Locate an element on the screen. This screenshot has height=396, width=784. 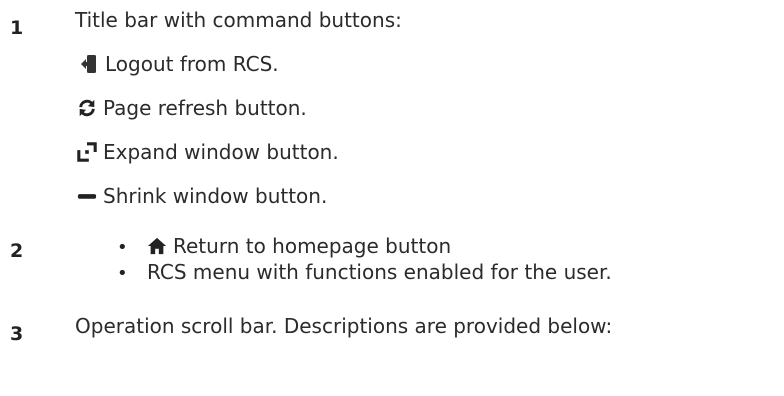
shrink-window-icon is located at coordinates (87, 196).